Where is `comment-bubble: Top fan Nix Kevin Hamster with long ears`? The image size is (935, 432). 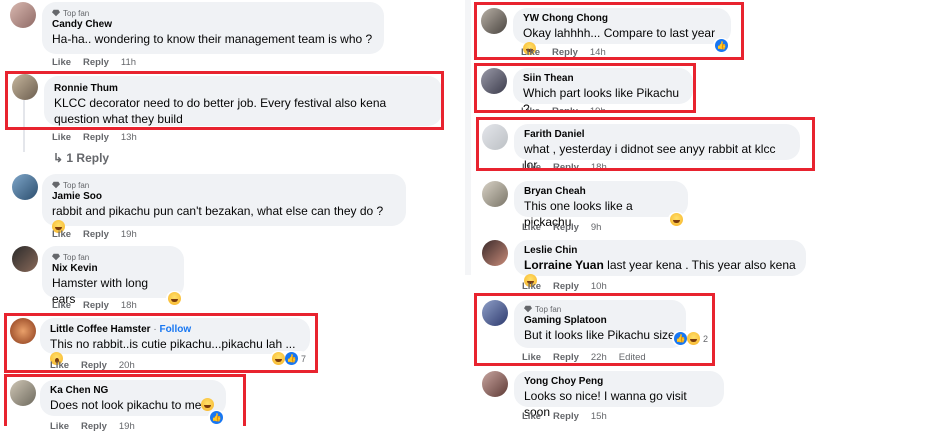
comment-bubble: Top fan Nix Kevin Hamster with long ears is located at coordinates (113, 276).